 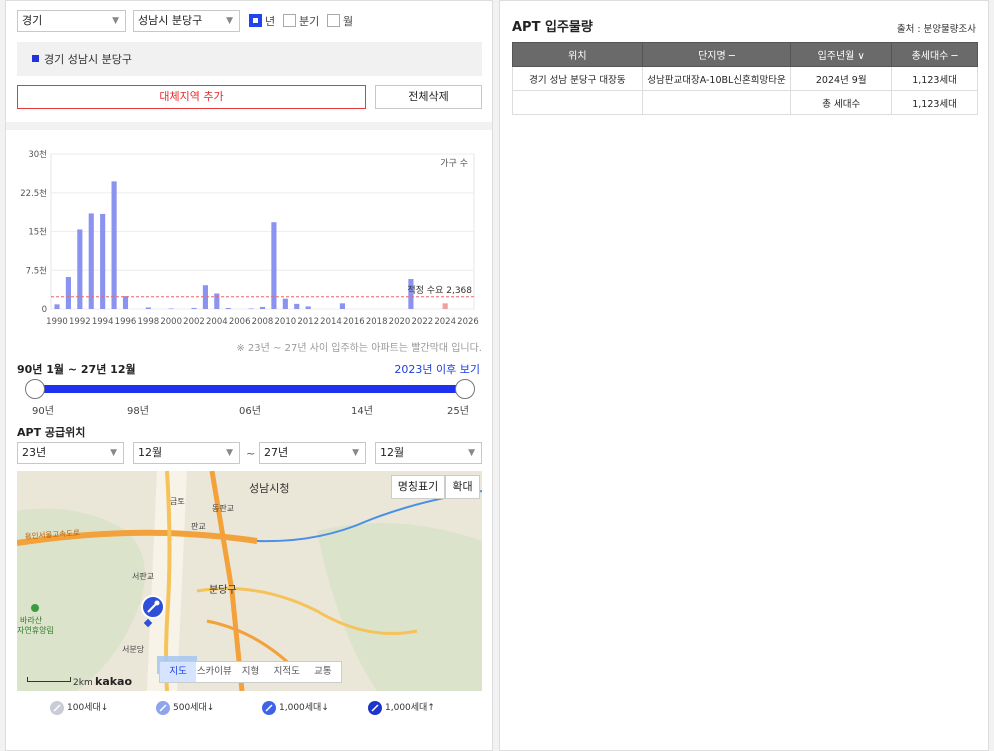 I want to click on x-tick-label: 1996, so click(x=126, y=322).